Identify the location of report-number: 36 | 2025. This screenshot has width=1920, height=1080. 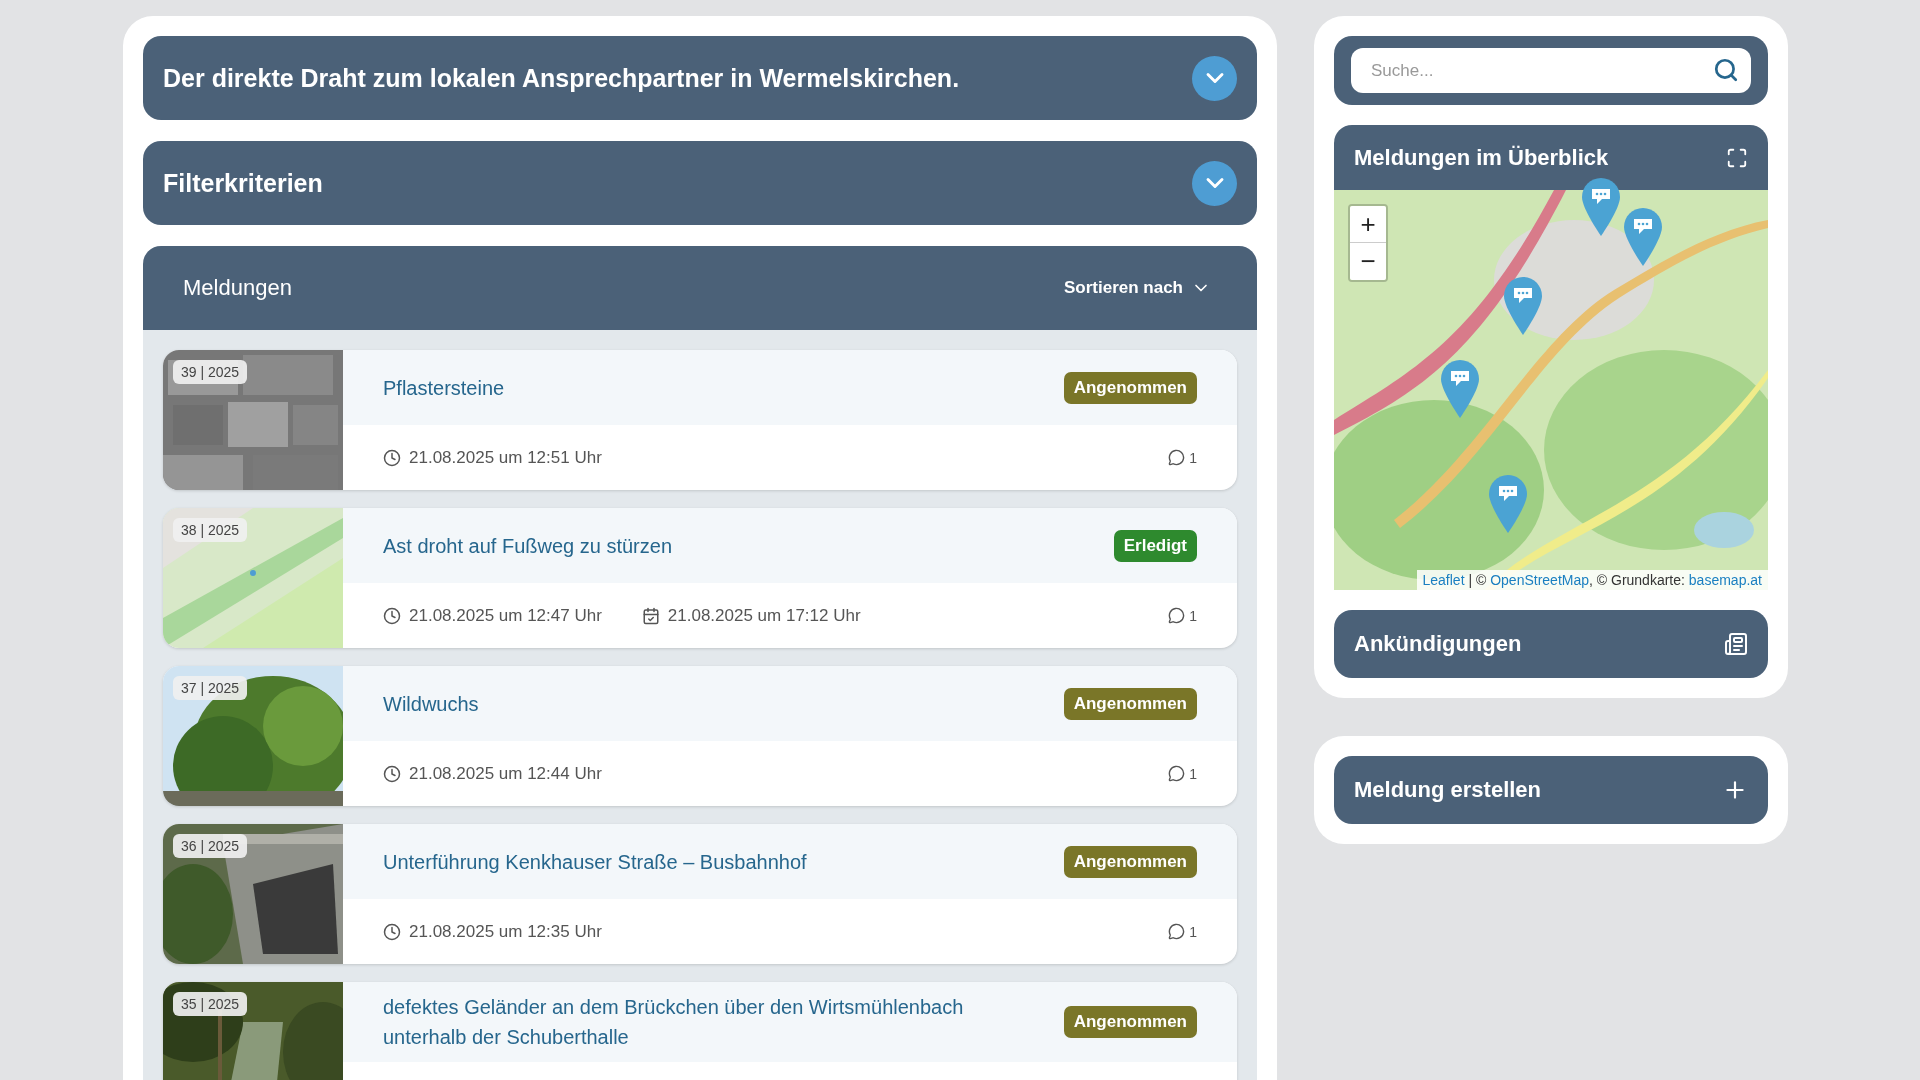
(210, 846).